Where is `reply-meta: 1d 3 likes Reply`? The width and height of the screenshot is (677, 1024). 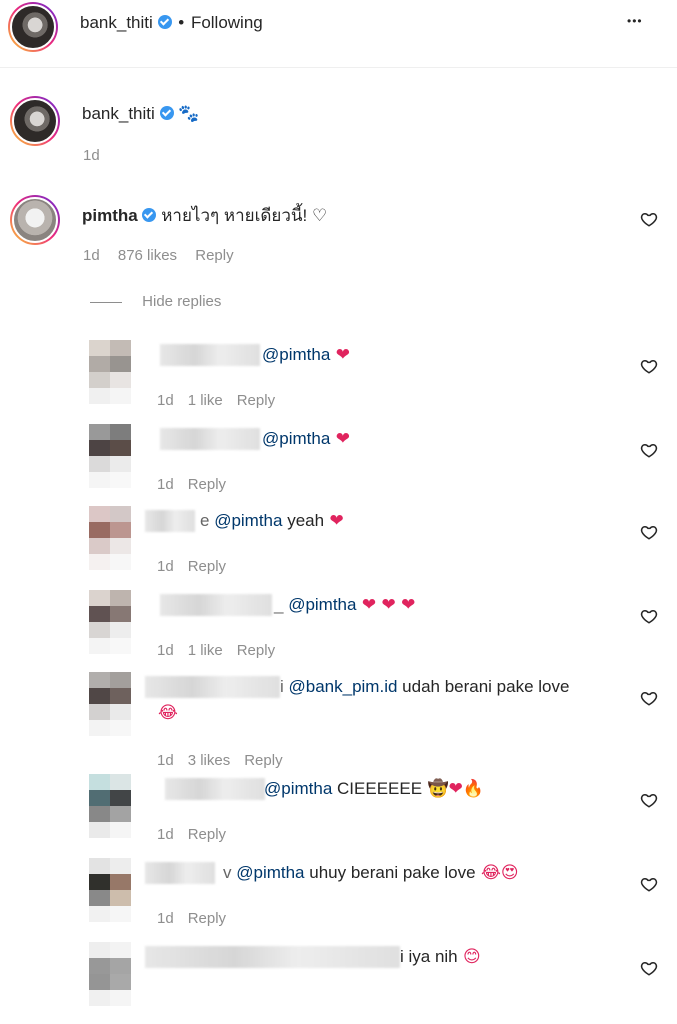 reply-meta: 1d 3 likes Reply is located at coordinates (227, 760).